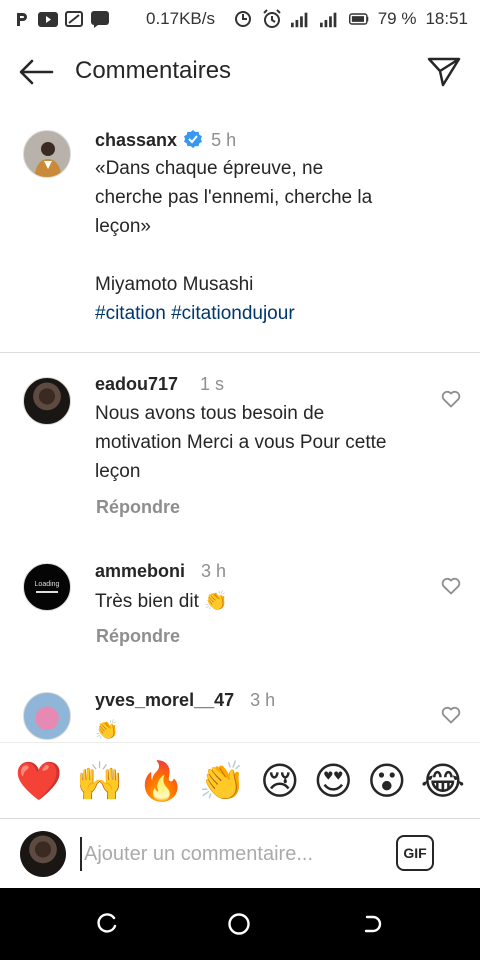 Image resolution: width=480 pixels, height=960 pixels. Describe the element at coordinates (136, 140) in the screenshot. I see `username: chassanx` at that location.